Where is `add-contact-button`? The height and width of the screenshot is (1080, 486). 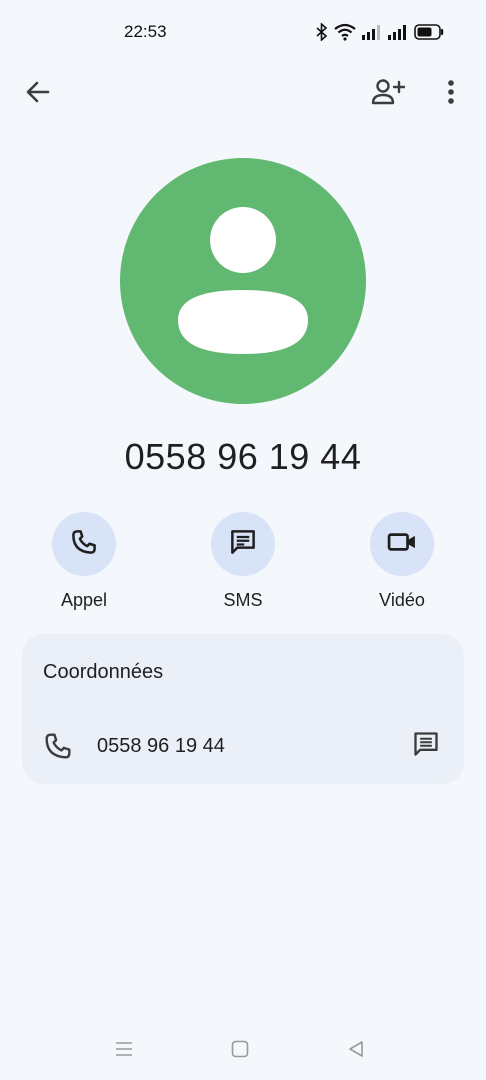 add-contact-button is located at coordinates (388, 94).